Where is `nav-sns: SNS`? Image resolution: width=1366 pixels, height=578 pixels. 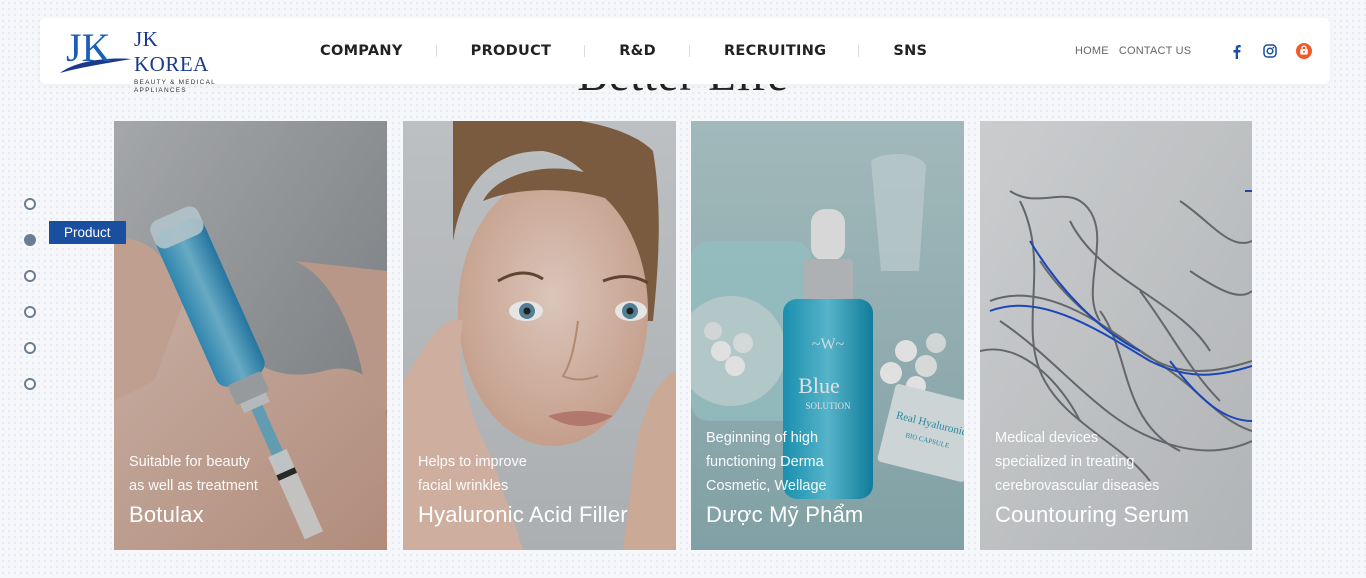
nav-sns: SNS is located at coordinates (910, 51).